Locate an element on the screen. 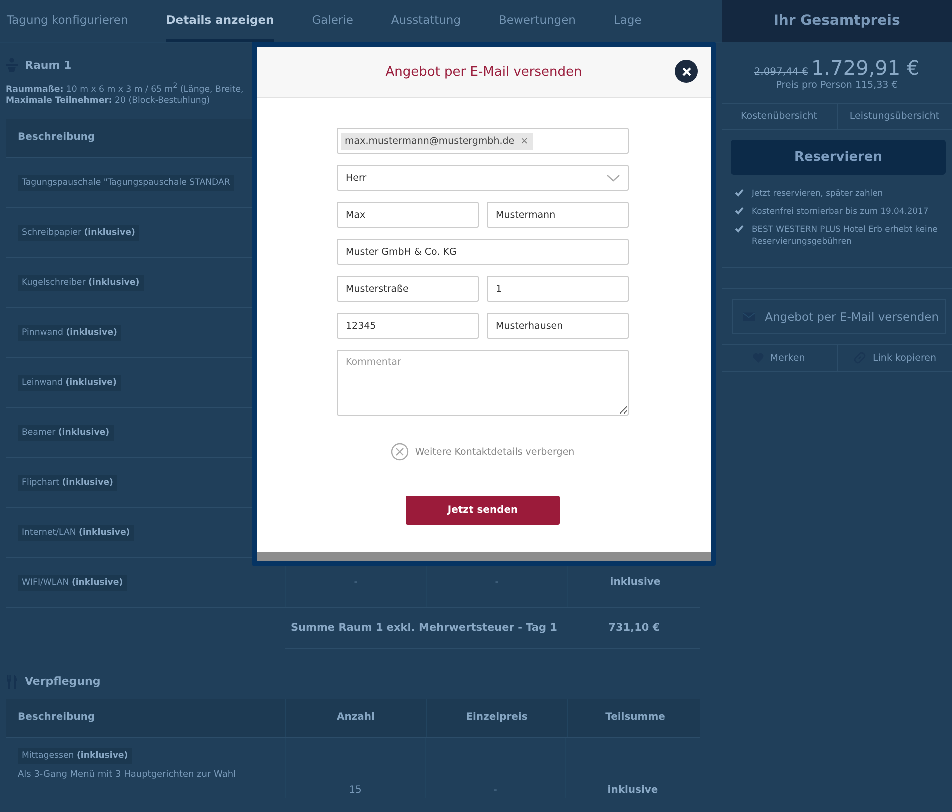  nav-tab: Galerie is located at coordinates (333, 21).